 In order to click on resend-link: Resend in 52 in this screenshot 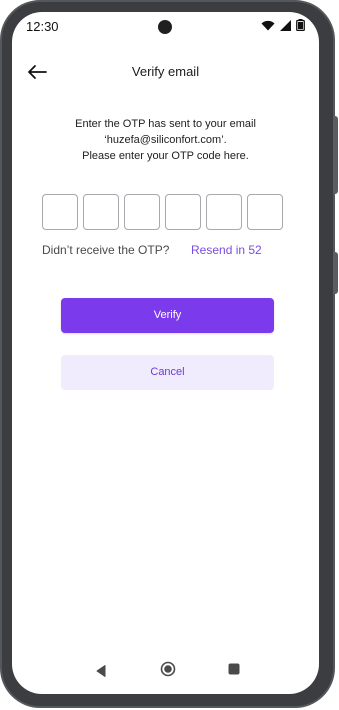, I will do `click(226, 250)`.